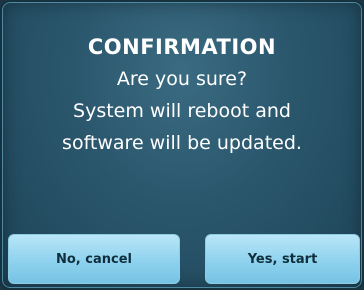 The image size is (364, 290). I want to click on message-line-3: software will be updated., so click(182, 143).